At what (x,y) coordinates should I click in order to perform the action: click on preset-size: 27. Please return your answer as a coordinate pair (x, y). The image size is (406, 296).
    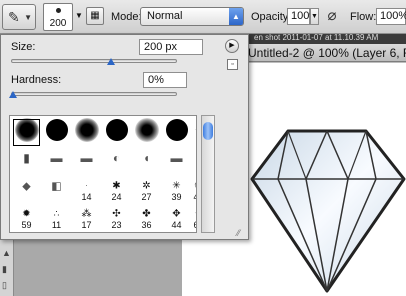
    Looking at the image, I should click on (146, 197).